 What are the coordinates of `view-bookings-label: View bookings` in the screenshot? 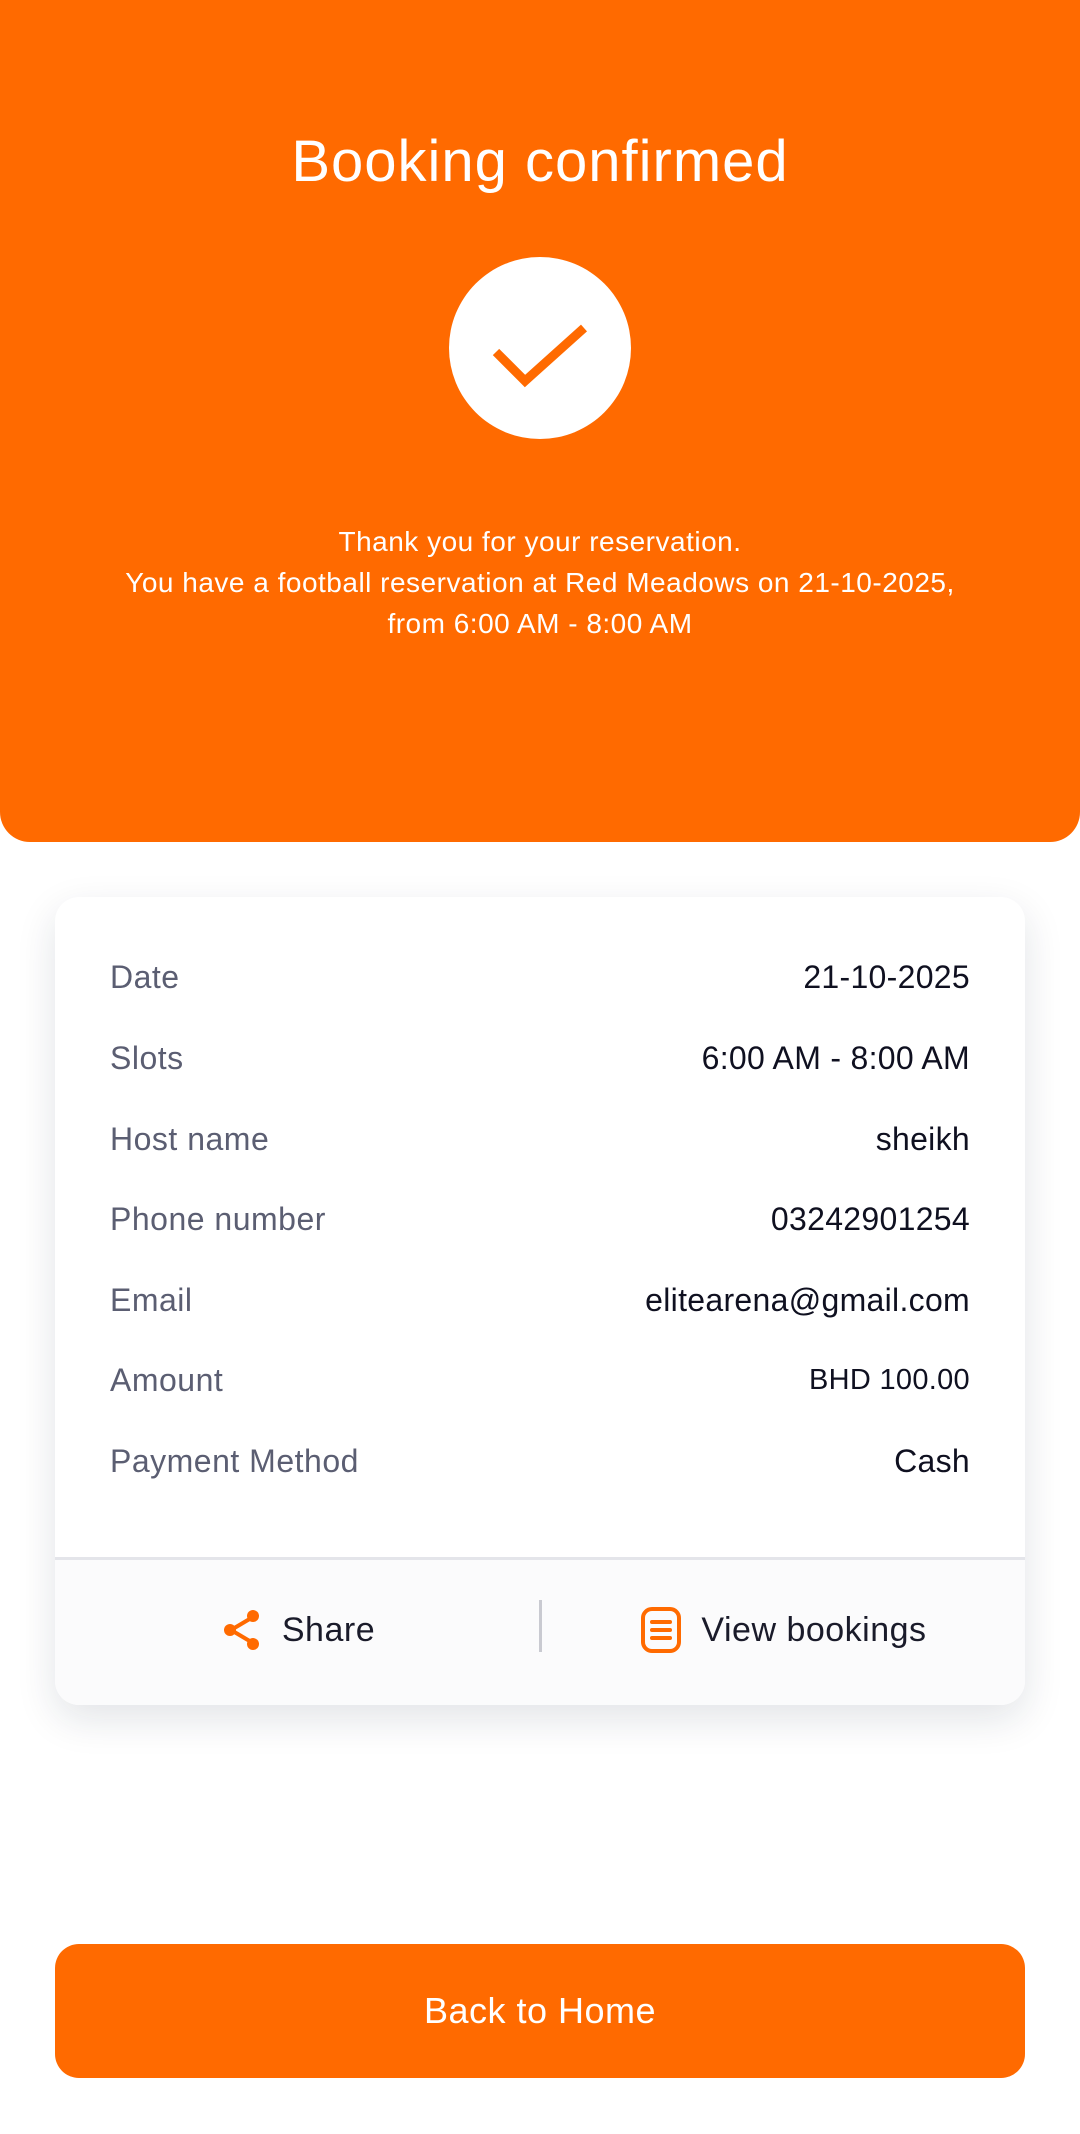 It's located at (814, 1629).